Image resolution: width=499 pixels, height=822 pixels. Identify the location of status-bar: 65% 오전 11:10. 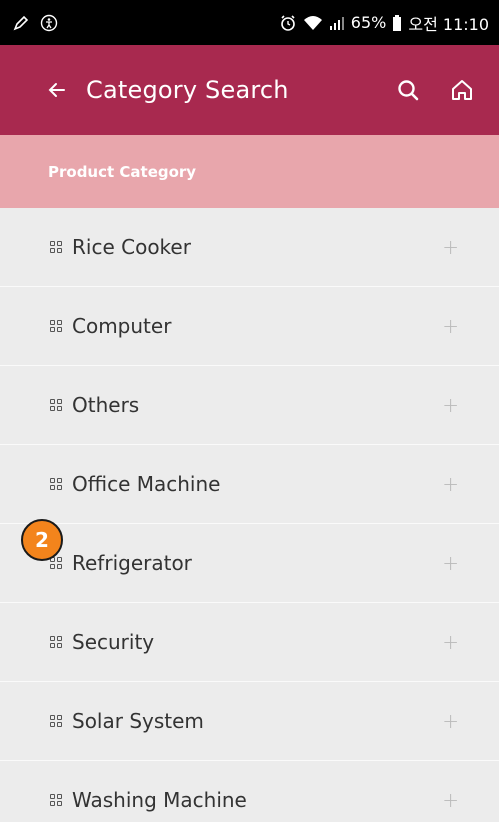
(249, 22).